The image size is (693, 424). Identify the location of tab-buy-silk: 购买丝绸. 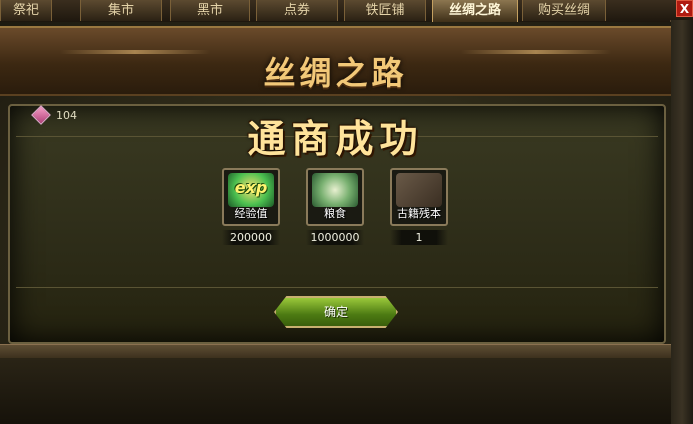
(564, 10).